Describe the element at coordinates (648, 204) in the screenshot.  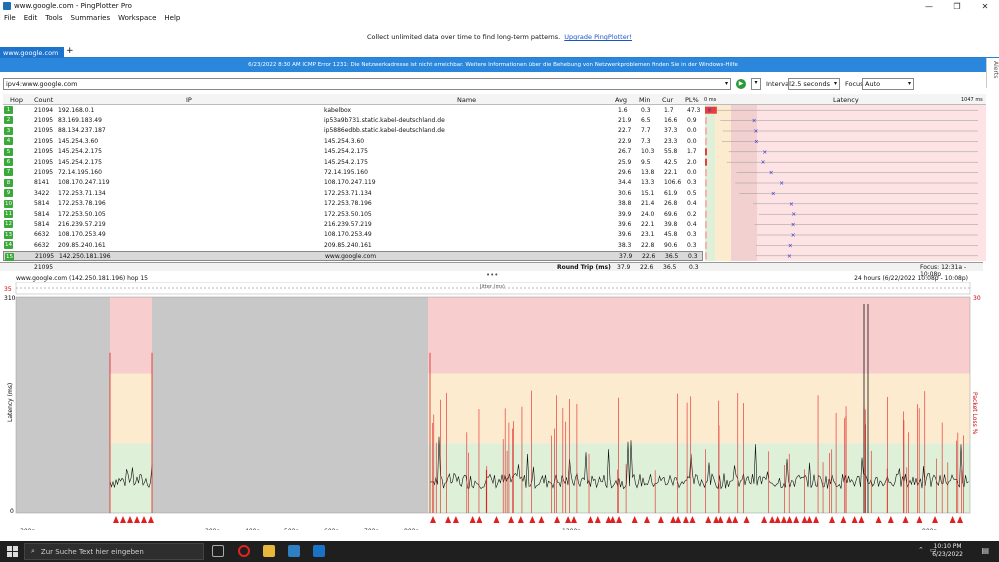
I see `hop-min: 21.4` at that location.